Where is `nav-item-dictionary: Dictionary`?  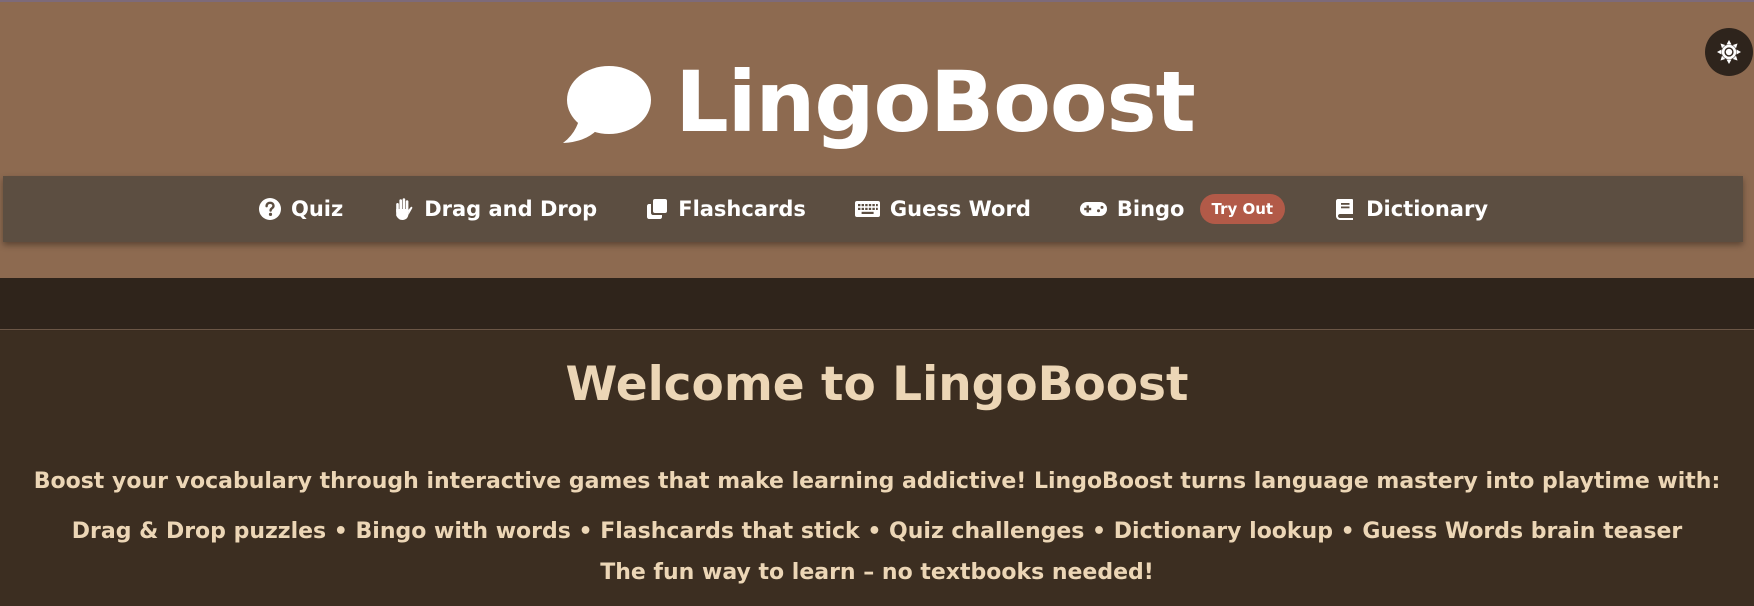 nav-item-dictionary: Dictionary is located at coordinates (1410, 209).